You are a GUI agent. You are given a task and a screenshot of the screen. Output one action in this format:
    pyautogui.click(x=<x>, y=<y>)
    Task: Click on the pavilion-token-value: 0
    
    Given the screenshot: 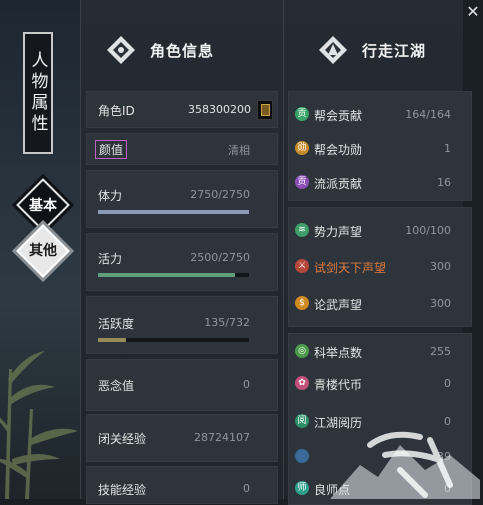 What is the action you would take?
    pyautogui.click(x=447, y=383)
    